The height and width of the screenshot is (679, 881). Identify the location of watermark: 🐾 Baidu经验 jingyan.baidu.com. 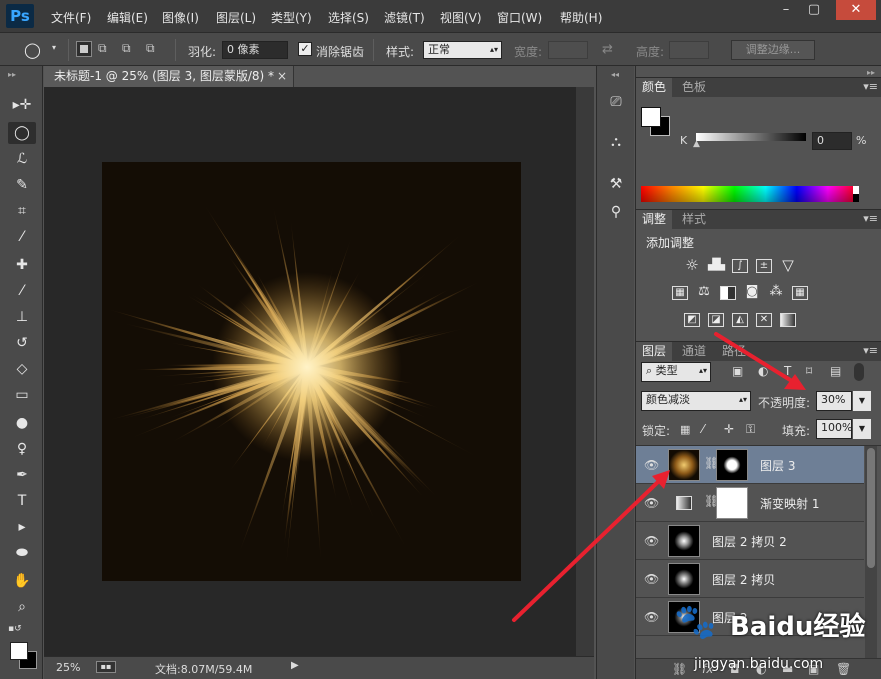
(774, 639).